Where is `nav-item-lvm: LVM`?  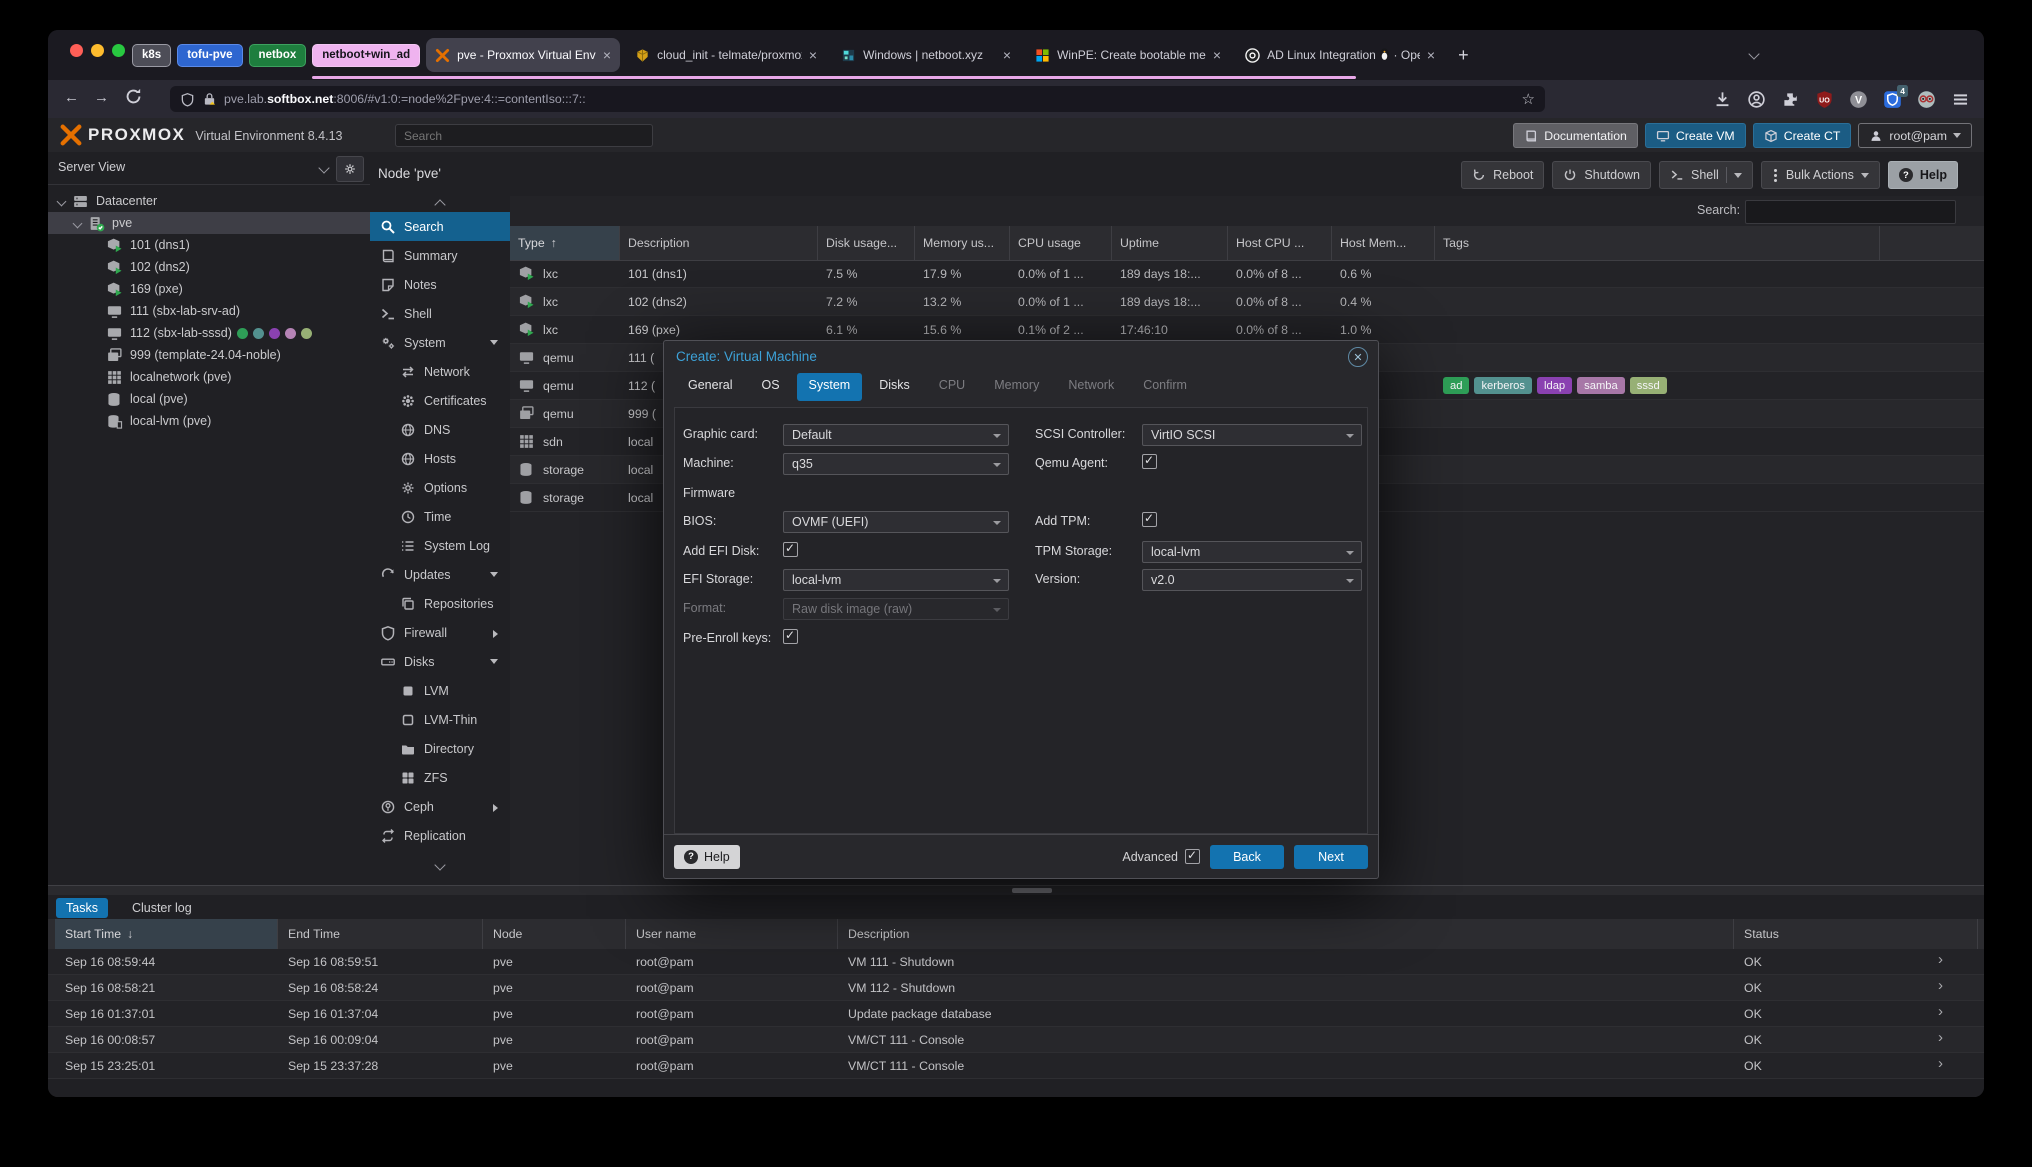
nav-item-lvm: LVM is located at coordinates (440, 690).